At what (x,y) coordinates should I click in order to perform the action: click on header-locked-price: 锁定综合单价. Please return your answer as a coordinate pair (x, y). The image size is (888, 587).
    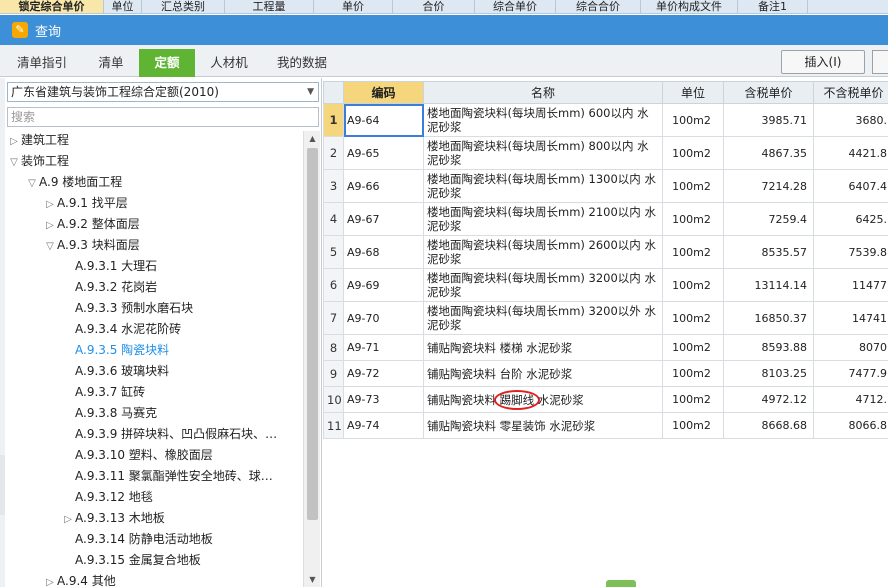
    Looking at the image, I should click on (52, 6).